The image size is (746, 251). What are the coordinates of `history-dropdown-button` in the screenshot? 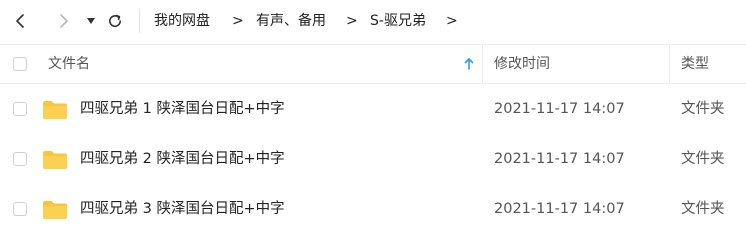 It's located at (91, 21).